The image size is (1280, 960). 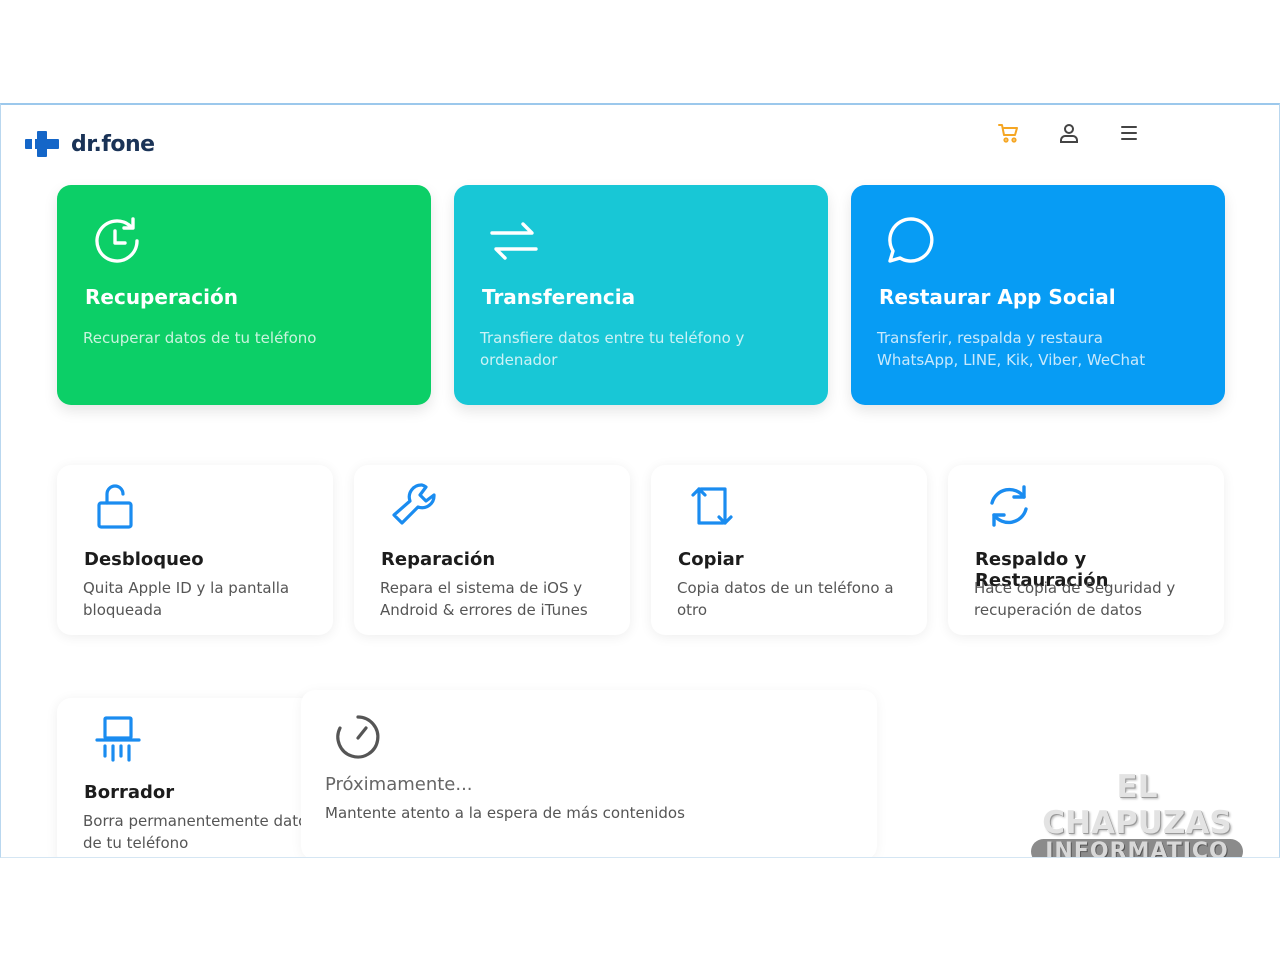 I want to click on card-title: Desbloqueo, so click(x=144, y=559).